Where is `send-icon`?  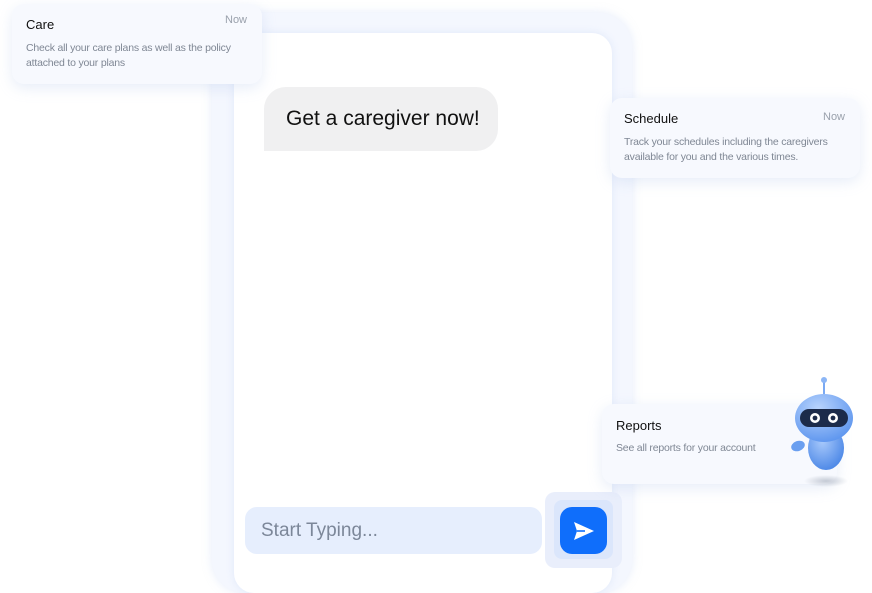
send-icon is located at coordinates (583, 530).